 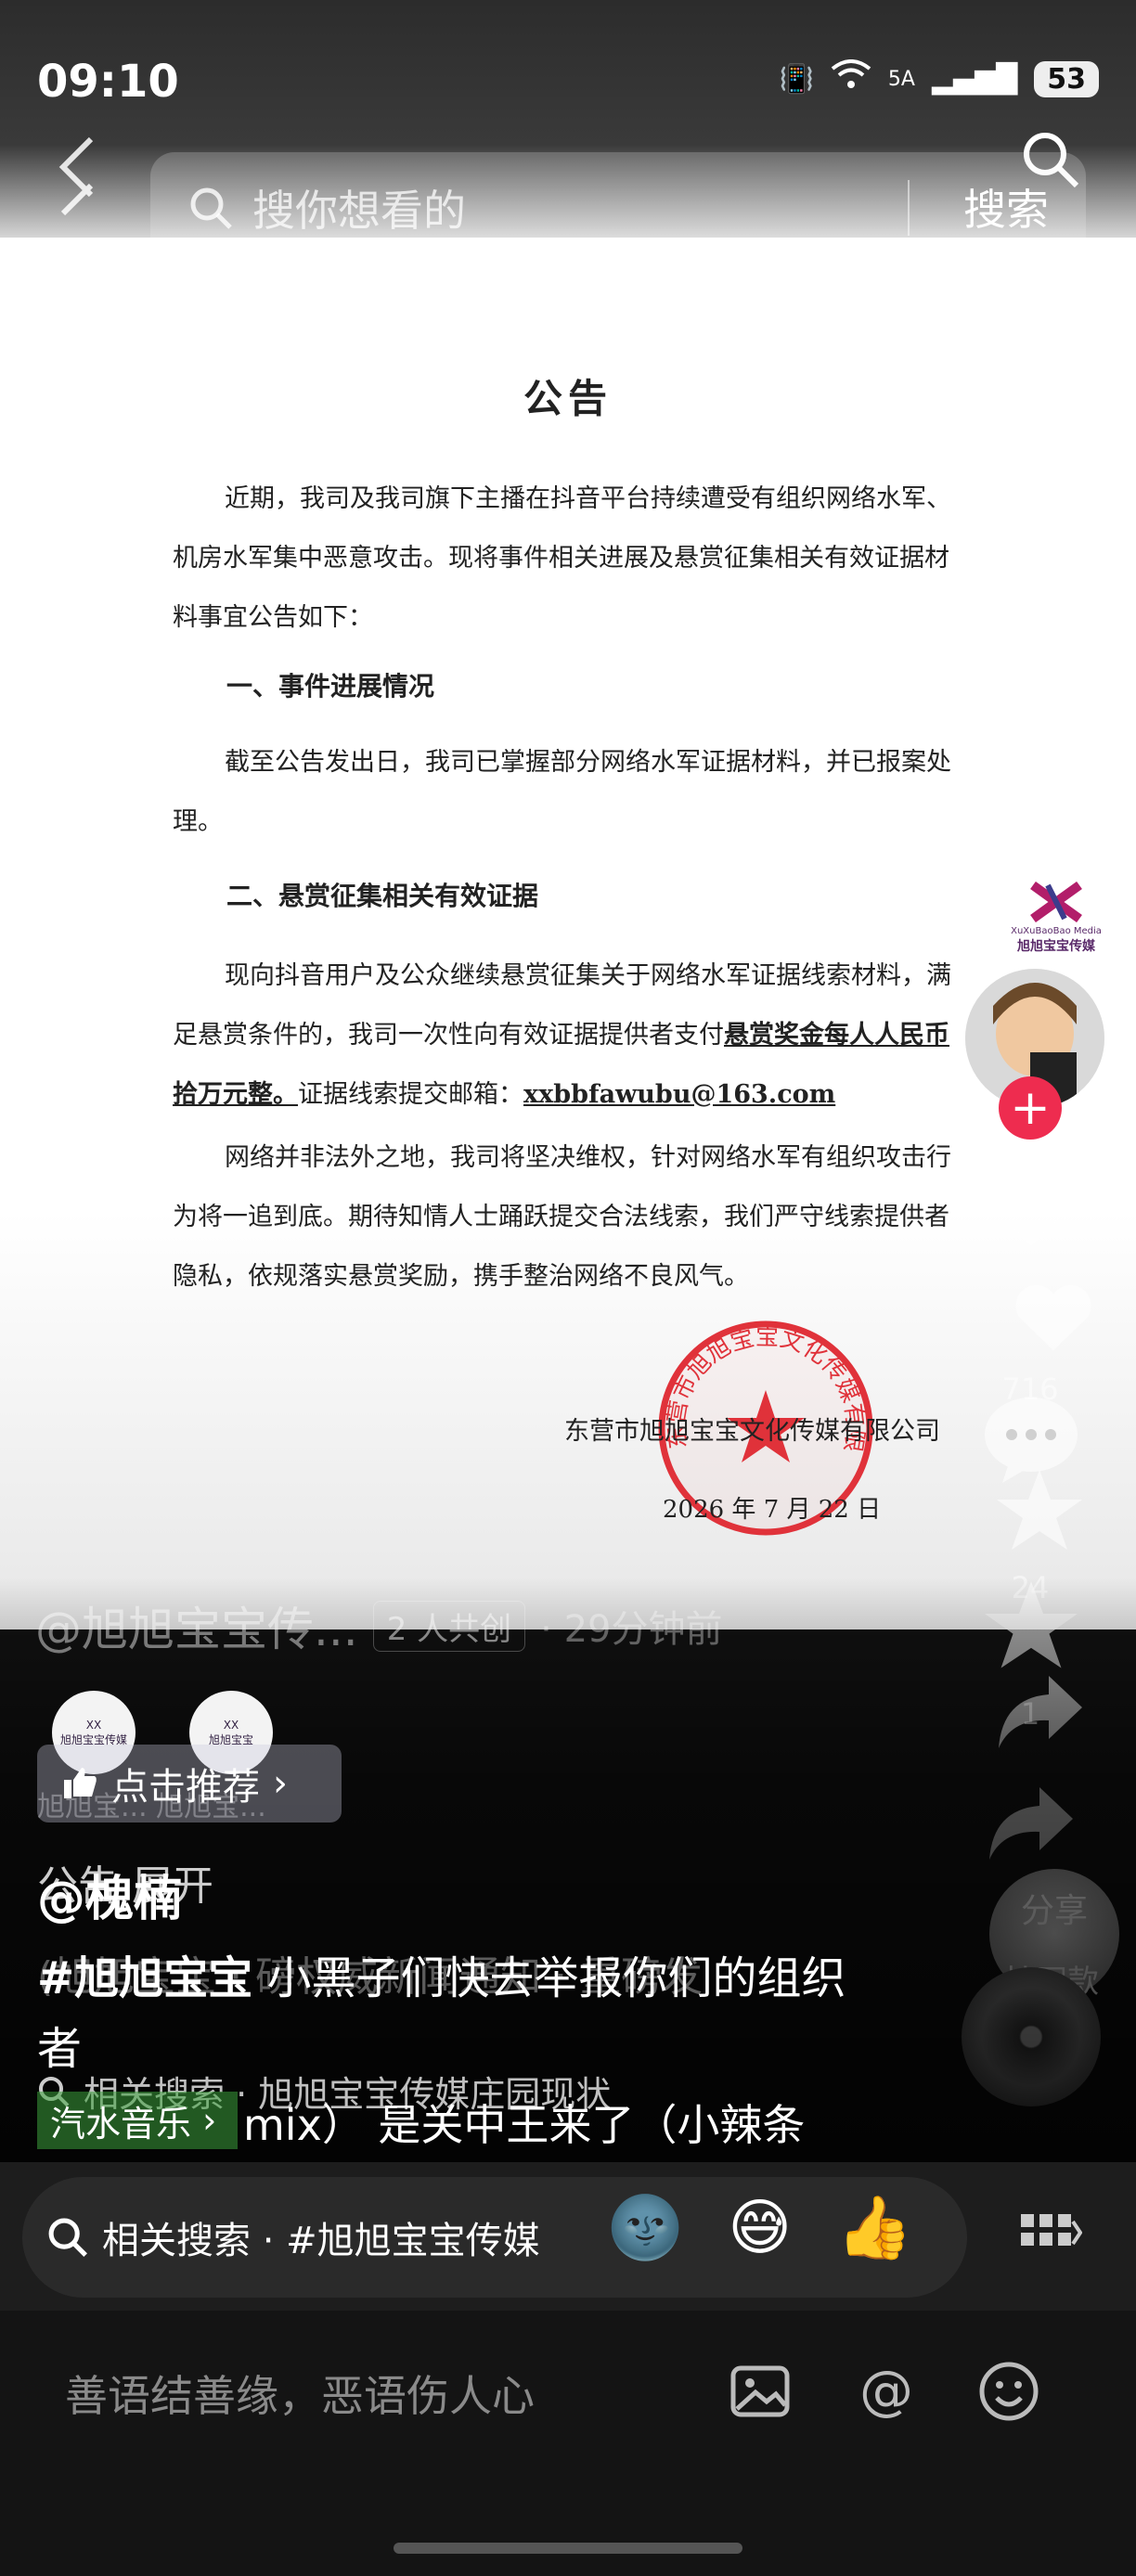 What do you see at coordinates (1030, 1108) in the screenshot?
I see `follow-button: +` at bounding box center [1030, 1108].